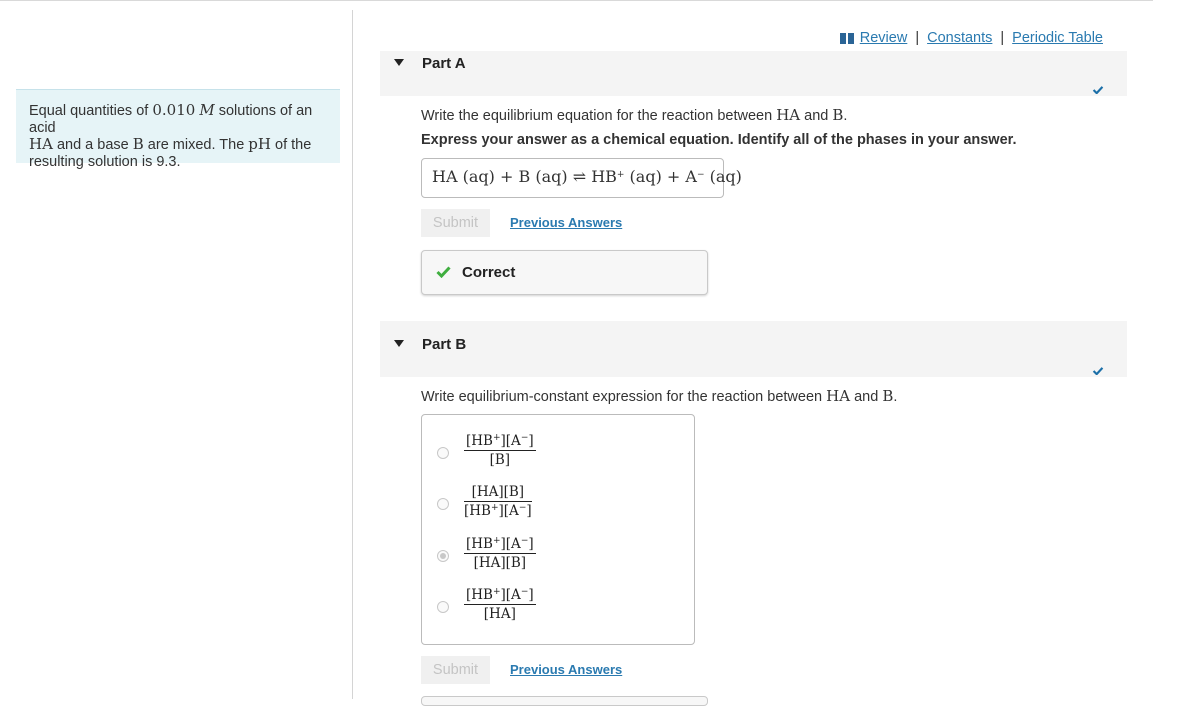 The image size is (1178, 706). Describe the element at coordinates (566, 669) in the screenshot. I see `part-b-previous-answers-link: Previous Answers` at that location.